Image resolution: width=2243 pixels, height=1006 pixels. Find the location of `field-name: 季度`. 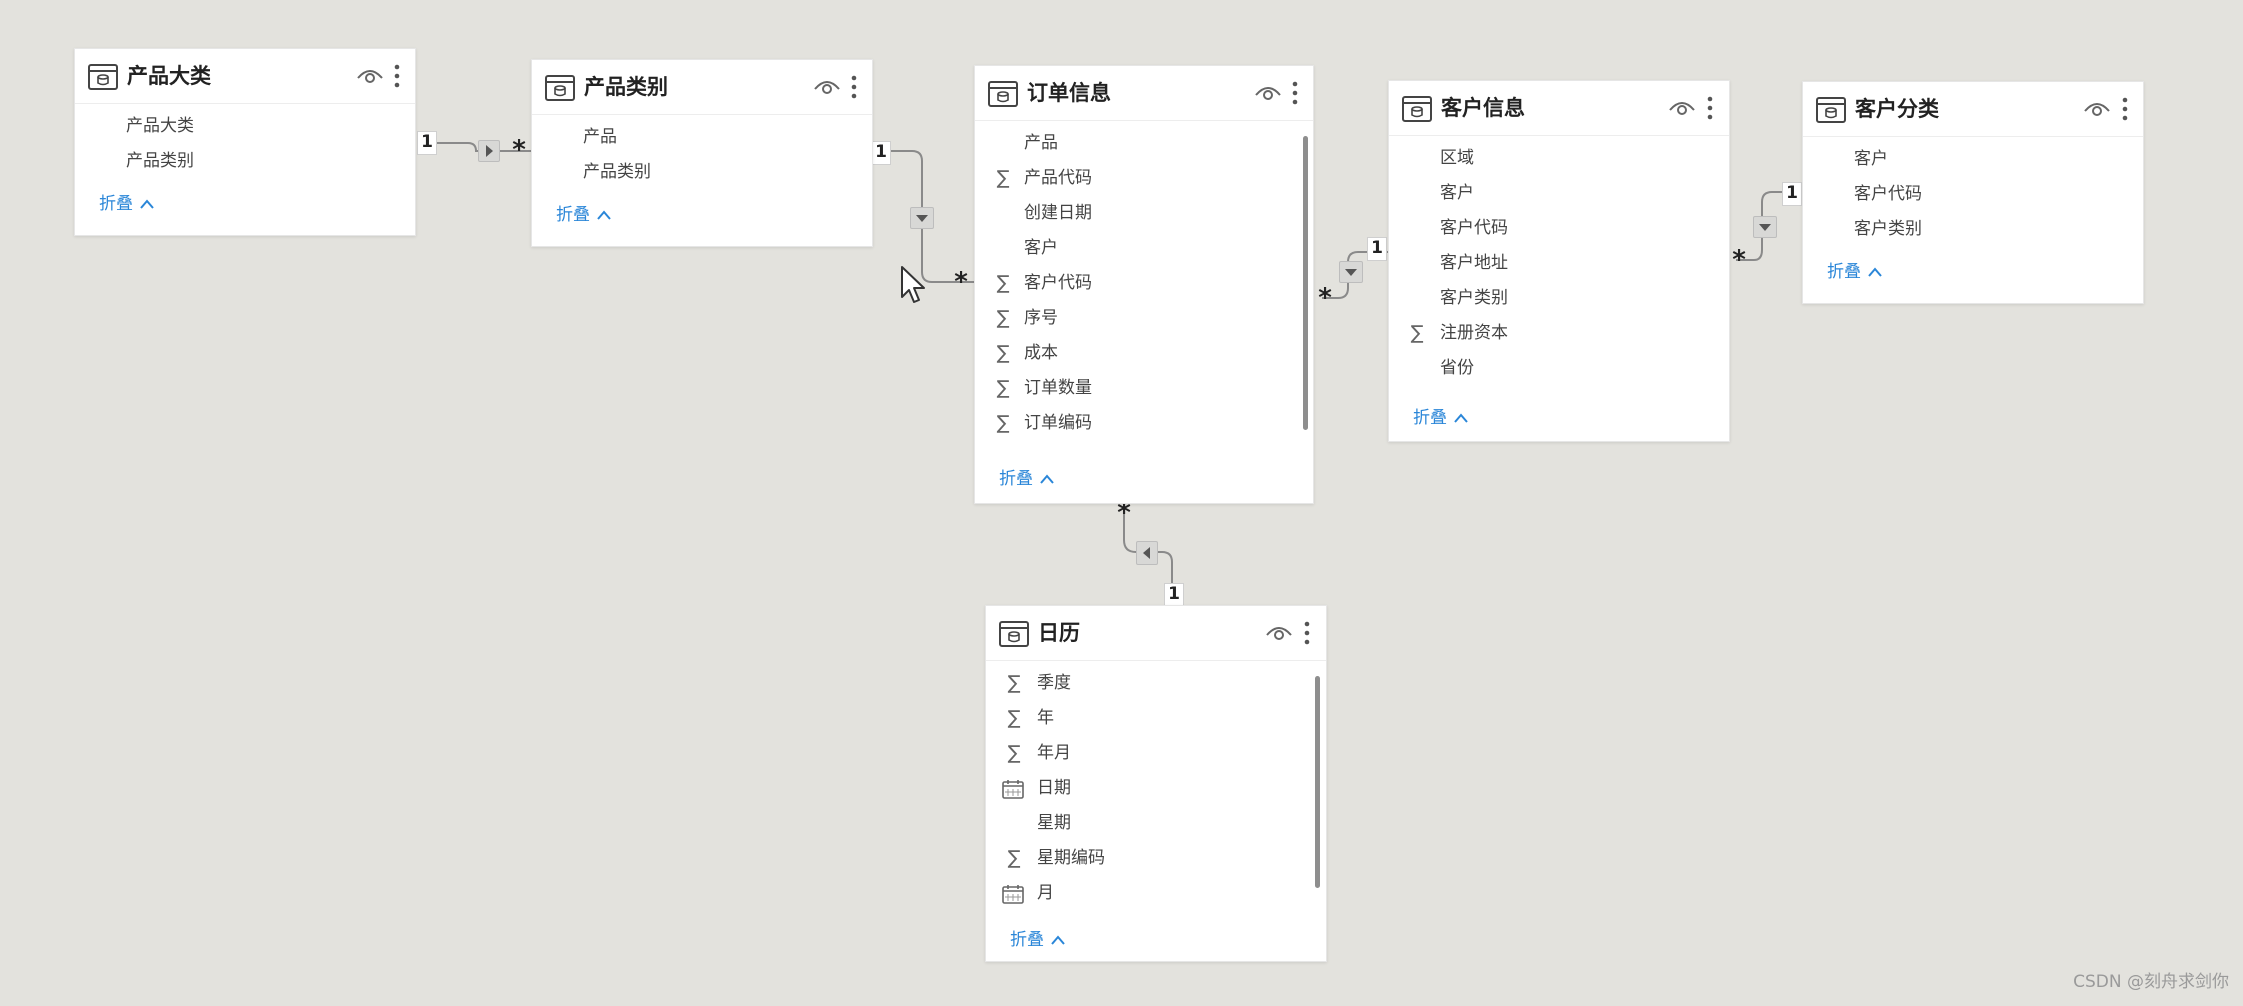

field-name: 季度 is located at coordinates (1054, 683).